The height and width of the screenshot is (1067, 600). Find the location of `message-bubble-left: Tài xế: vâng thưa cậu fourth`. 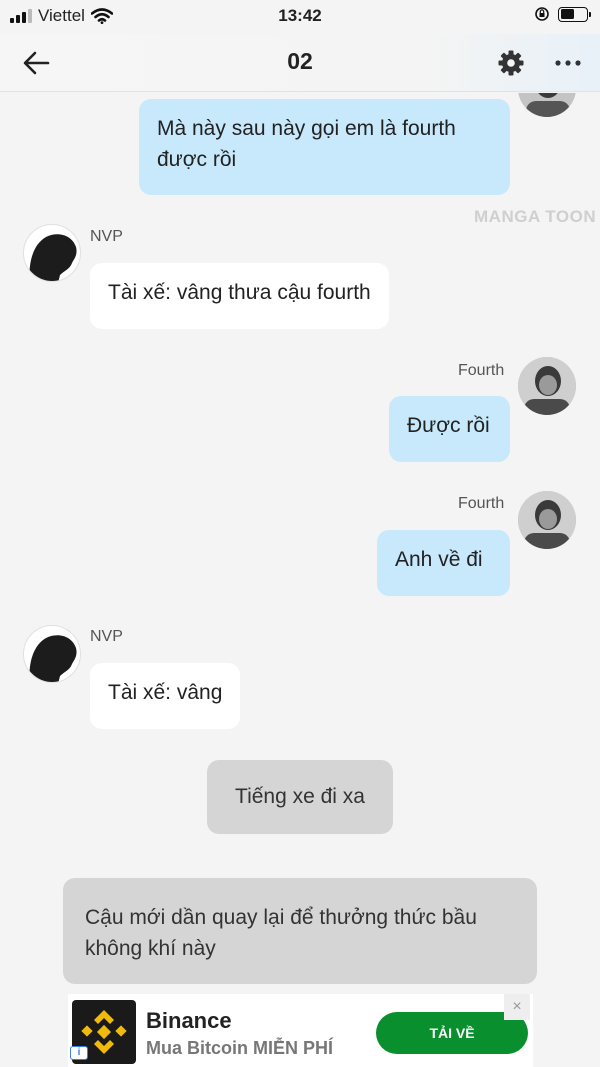

message-bubble-left: Tài xế: vâng thưa cậu fourth is located at coordinates (239, 296).